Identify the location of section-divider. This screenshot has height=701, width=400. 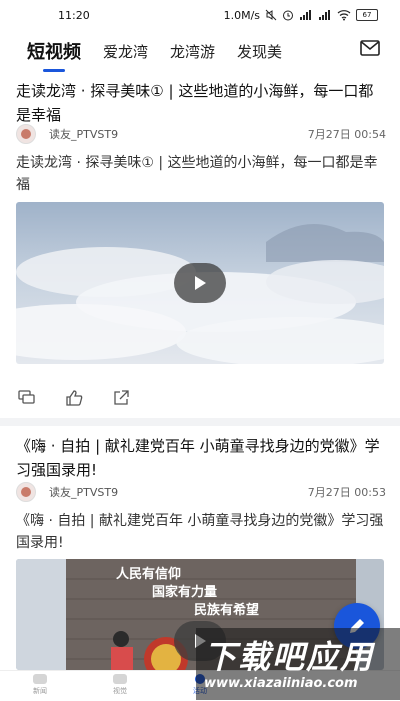
(200, 422).